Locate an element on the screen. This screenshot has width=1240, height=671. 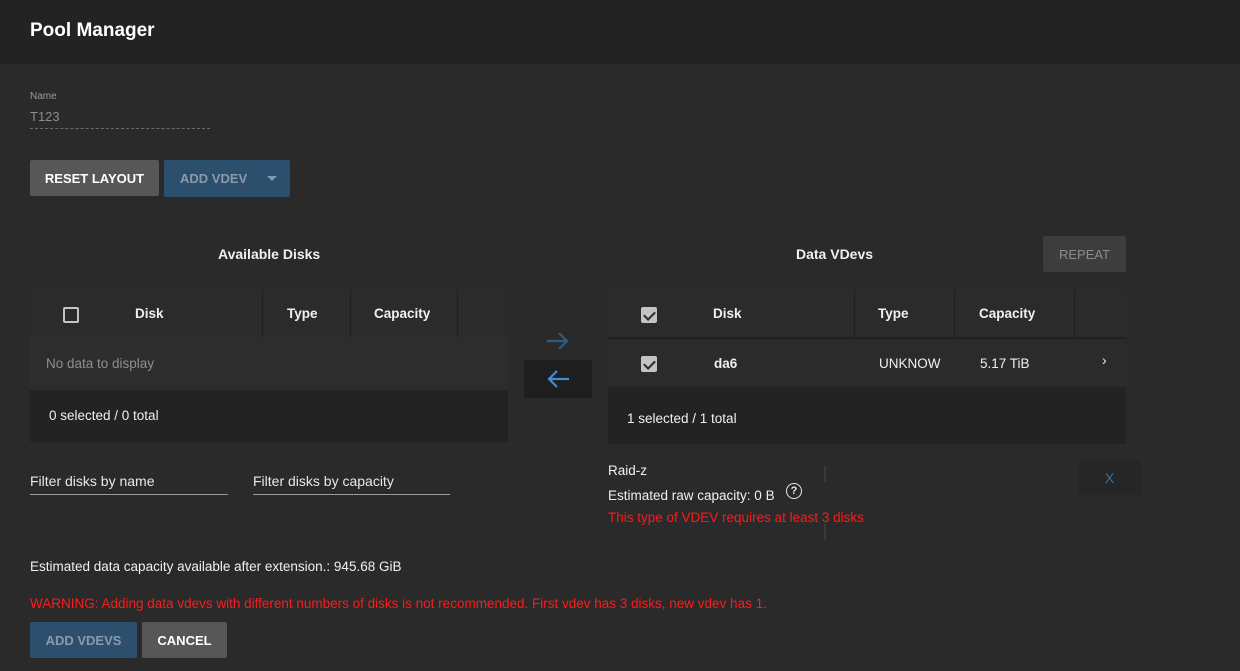
add-vdevs-button: ADD VDEVS is located at coordinates (83, 640).